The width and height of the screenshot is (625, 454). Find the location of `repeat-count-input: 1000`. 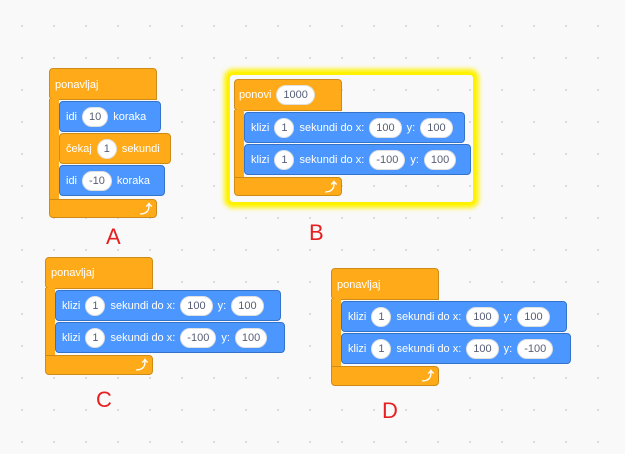

repeat-count-input: 1000 is located at coordinates (295, 95).